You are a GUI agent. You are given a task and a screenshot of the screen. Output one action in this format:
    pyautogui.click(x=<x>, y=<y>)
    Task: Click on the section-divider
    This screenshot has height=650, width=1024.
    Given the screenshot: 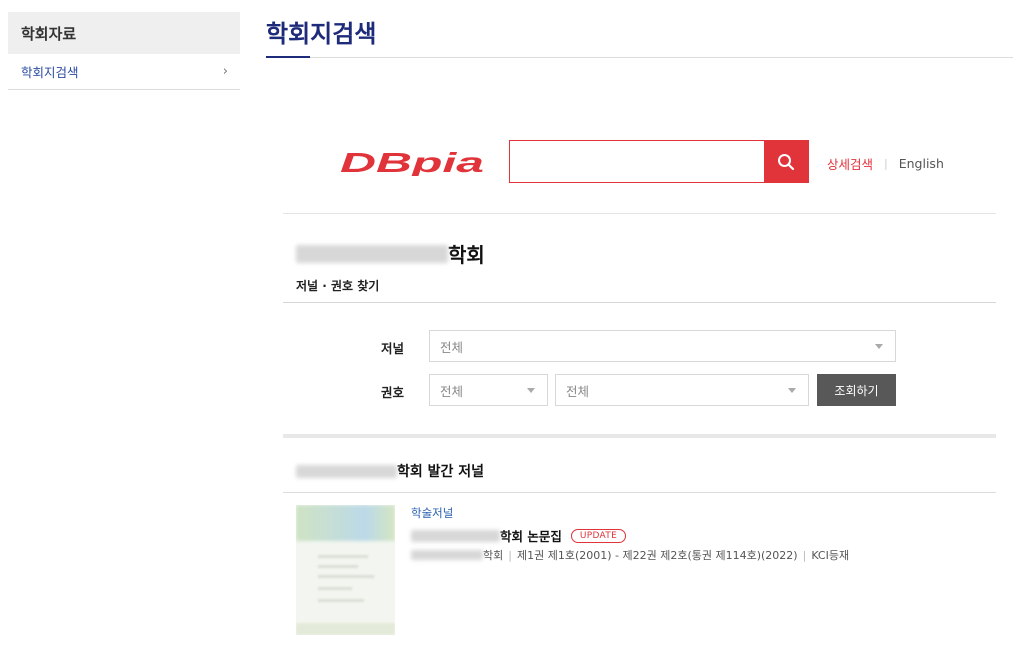 What is the action you would take?
    pyautogui.click(x=639, y=436)
    